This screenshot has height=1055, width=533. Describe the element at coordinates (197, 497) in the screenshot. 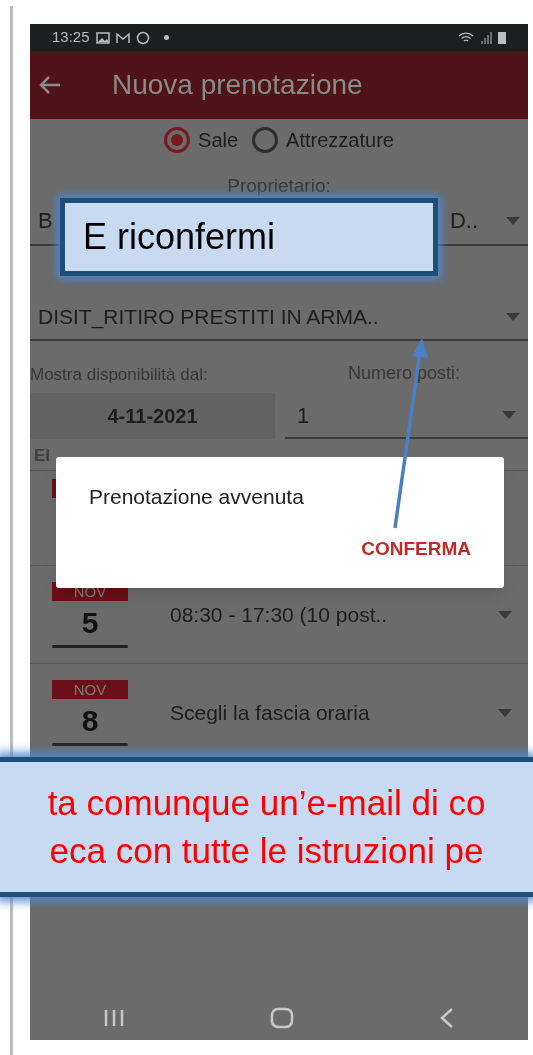

I see `dialog-message: Prenotazione avvenuta` at that location.